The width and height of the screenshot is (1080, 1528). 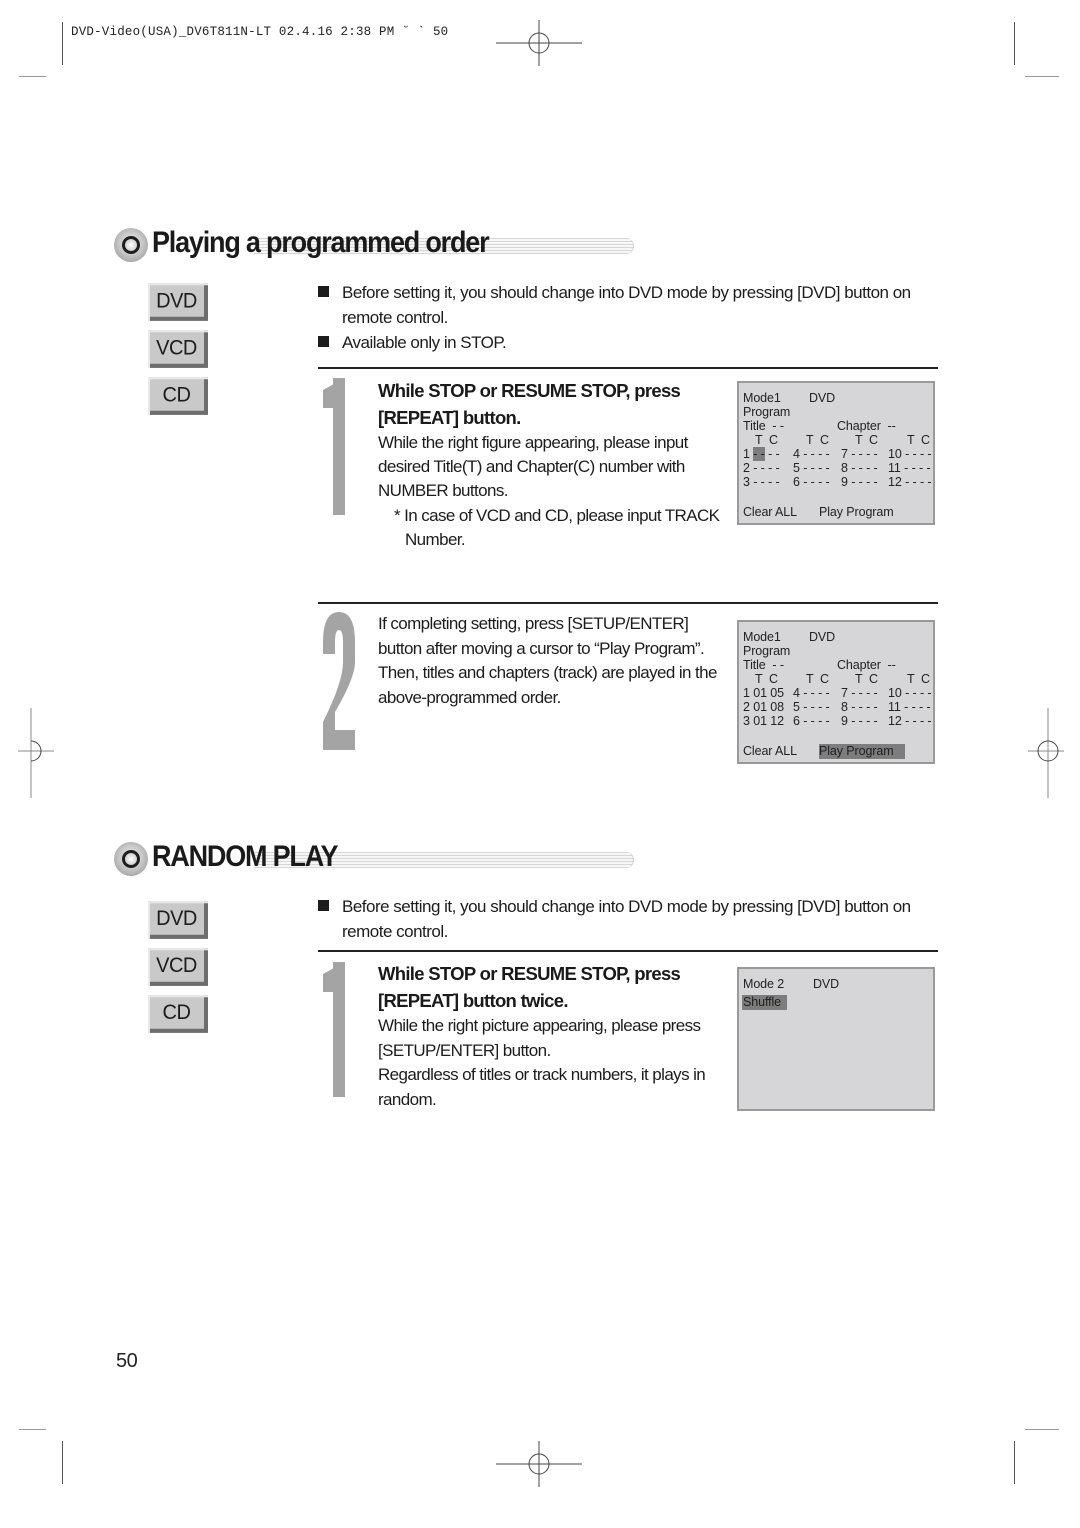 I want to click on circle-bullet-icon, so click(x=131, y=859).